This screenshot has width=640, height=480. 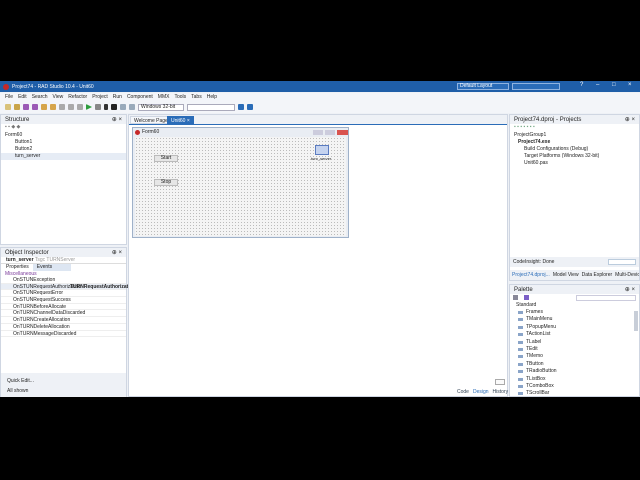 What do you see at coordinates (62, 107) in the screenshot?
I see `view-unit-icon` at bounding box center [62, 107].